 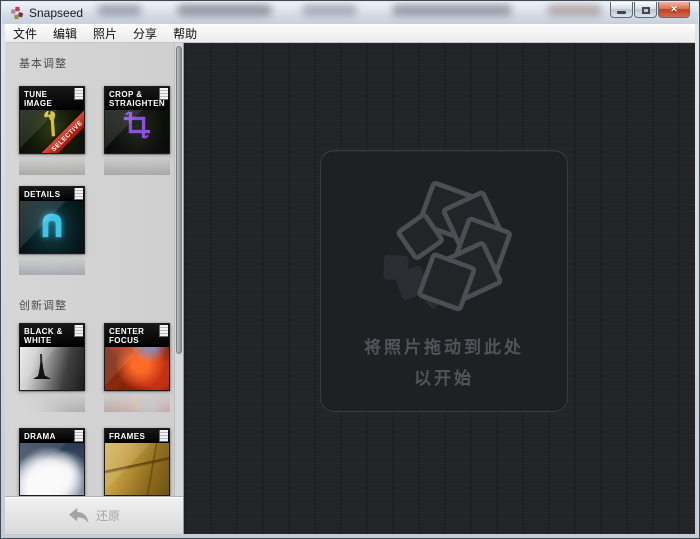 I want to click on snapseed-logo-icon, so click(x=17, y=13).